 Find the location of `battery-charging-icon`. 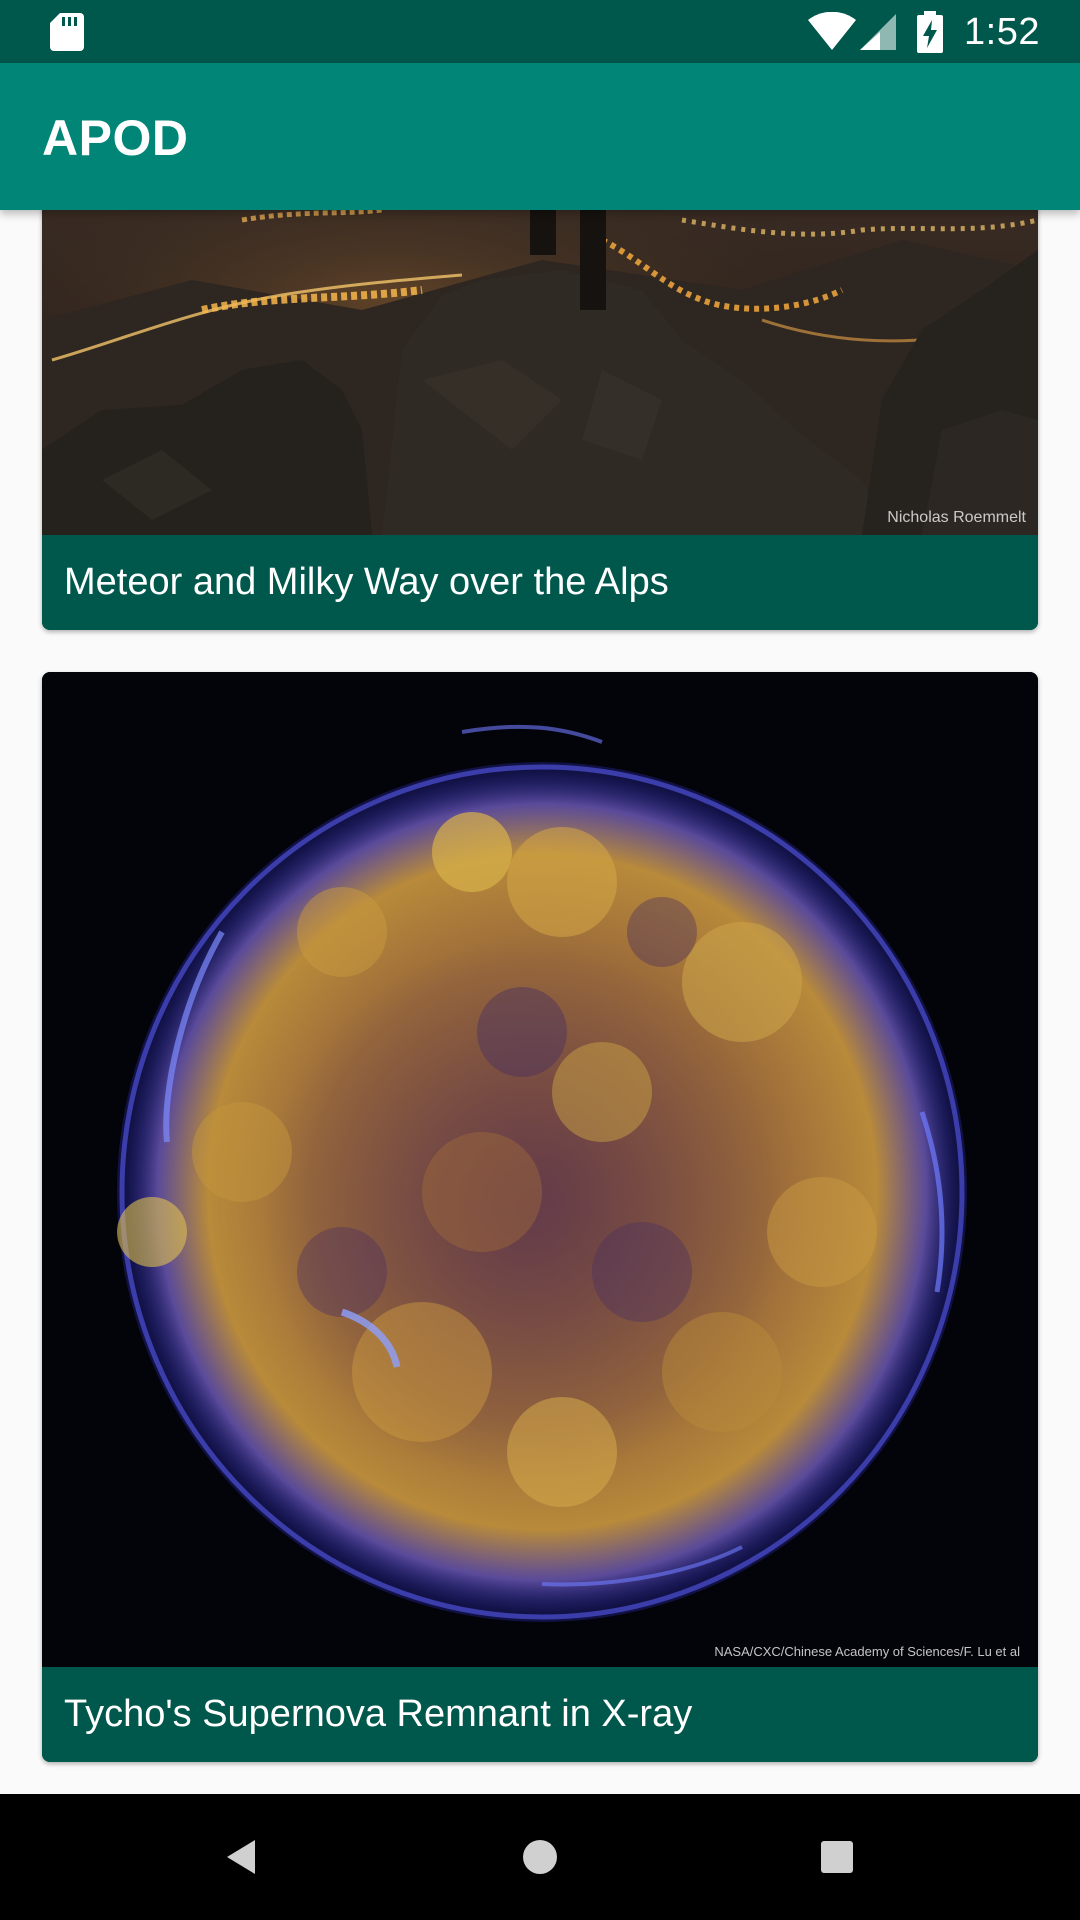

battery-charging-icon is located at coordinates (930, 32).